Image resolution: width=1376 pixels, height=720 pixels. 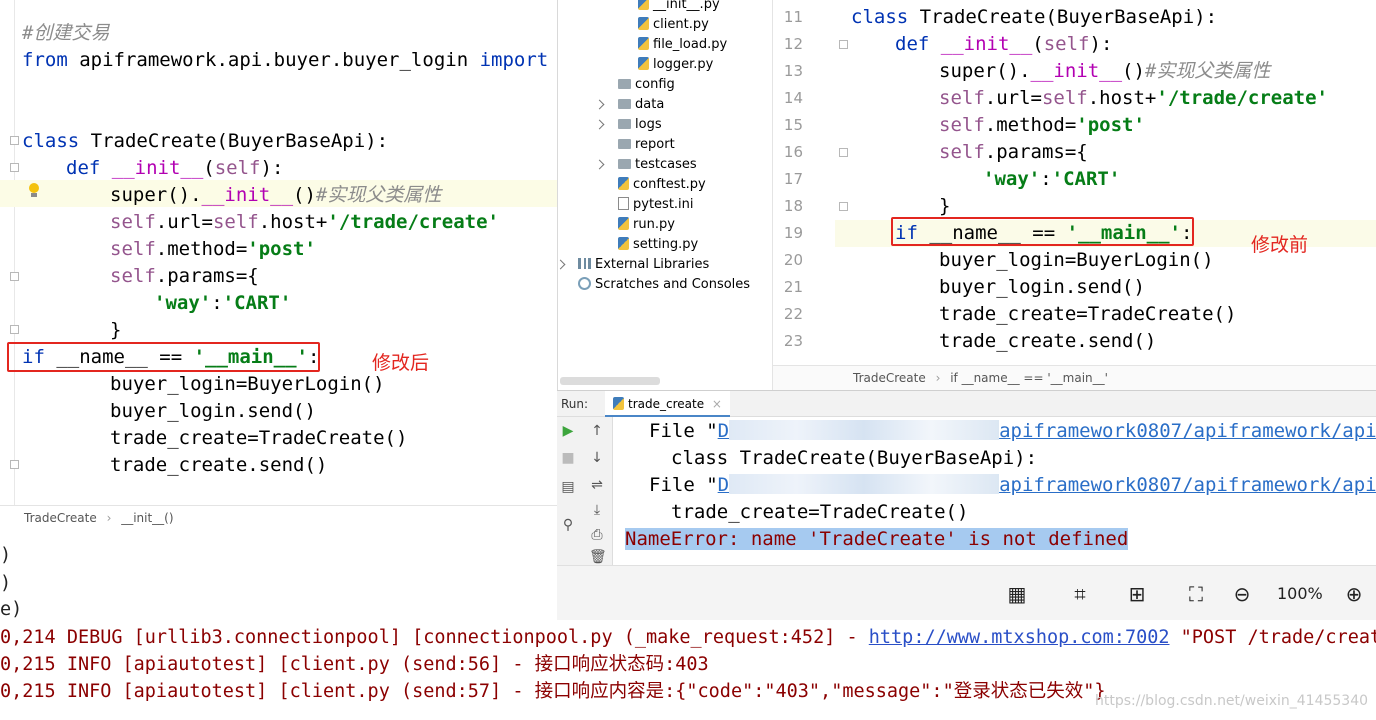 What do you see at coordinates (1242, 594) in the screenshot?
I see `zoom-out-icon: ⊖` at bounding box center [1242, 594].